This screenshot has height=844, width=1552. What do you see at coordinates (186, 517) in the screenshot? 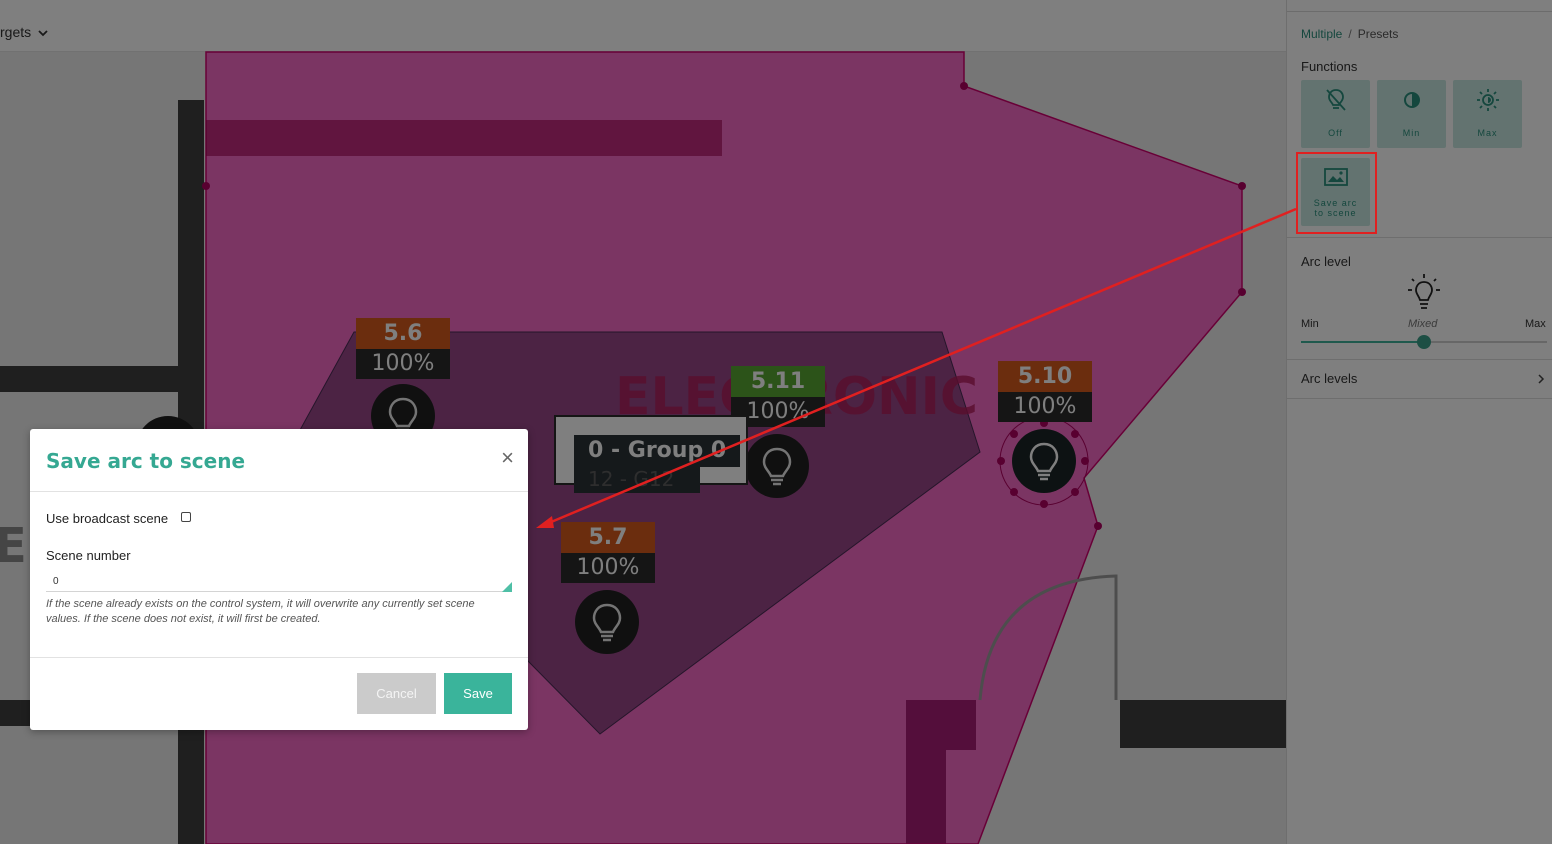
I see `broadcast-scene-checkbox` at bounding box center [186, 517].